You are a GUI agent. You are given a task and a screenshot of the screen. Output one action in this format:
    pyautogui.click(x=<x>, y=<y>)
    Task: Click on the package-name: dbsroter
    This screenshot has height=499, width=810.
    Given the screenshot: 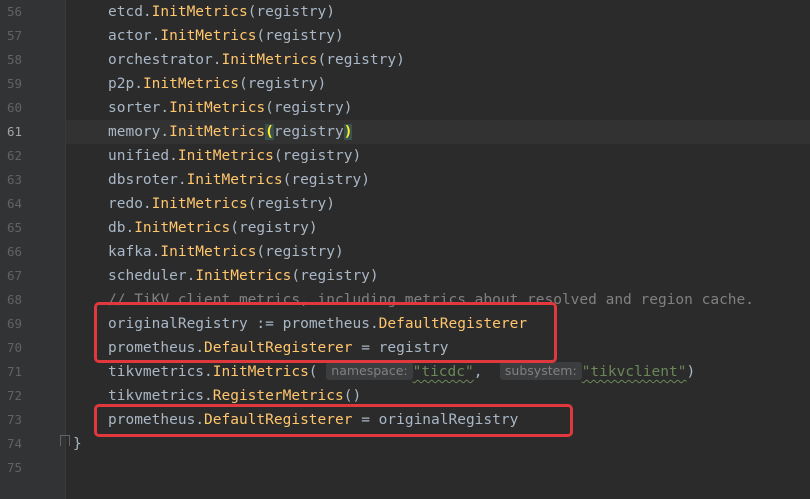 What is the action you would take?
    pyautogui.click(x=143, y=180)
    